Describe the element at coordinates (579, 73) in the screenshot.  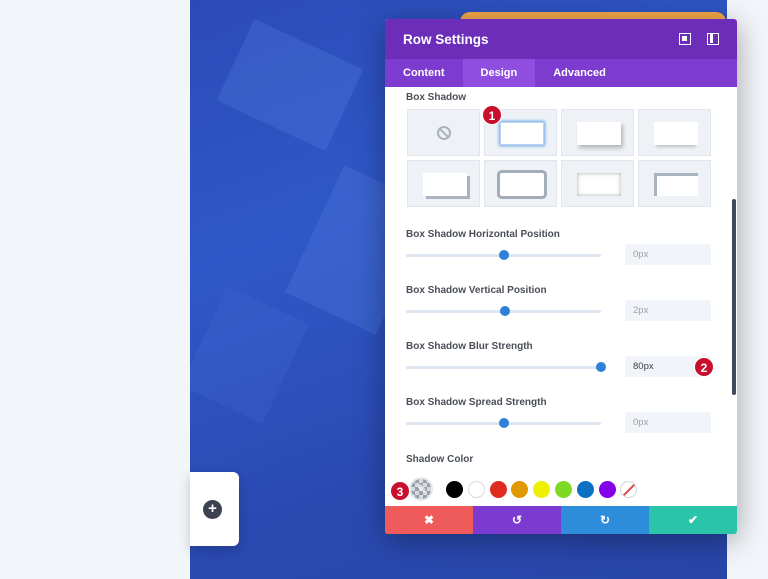
I see `tab-advanced: Advanced` at that location.